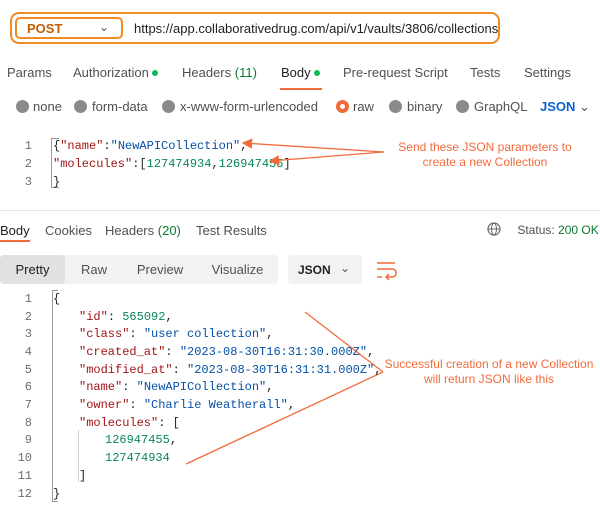 The width and height of the screenshot is (600, 512). I want to click on response-format-select: JSON ⌄, so click(325, 269).